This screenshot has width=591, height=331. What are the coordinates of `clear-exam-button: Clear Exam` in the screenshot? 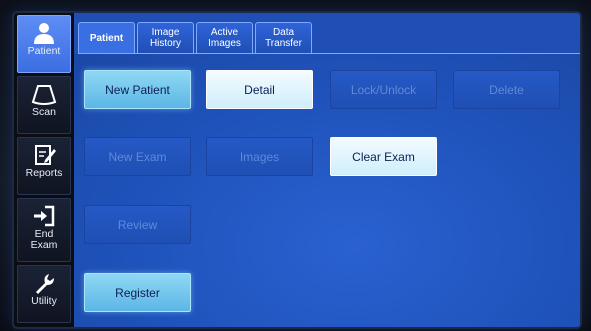 It's located at (383, 156).